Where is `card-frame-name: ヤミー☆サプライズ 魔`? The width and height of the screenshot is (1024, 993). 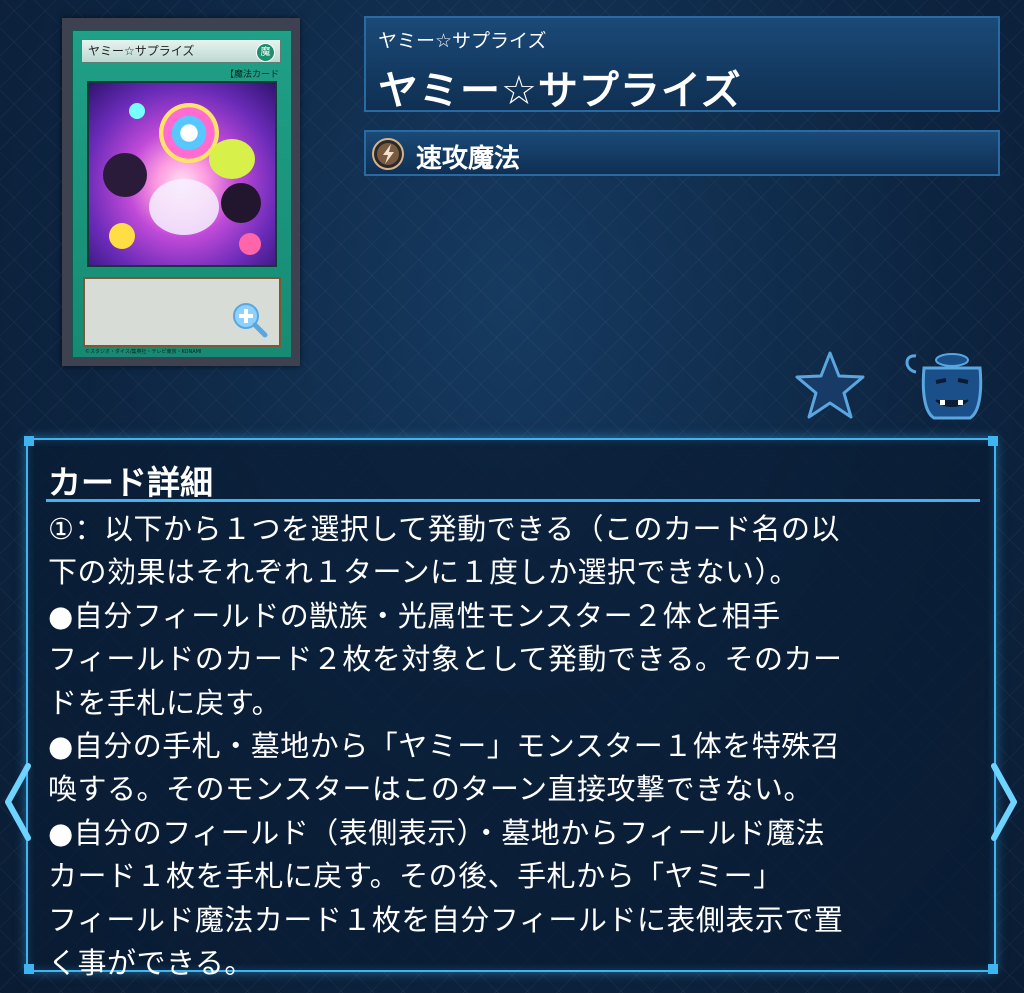 card-frame-name: ヤミー☆サプライズ 魔 is located at coordinates (181, 51).